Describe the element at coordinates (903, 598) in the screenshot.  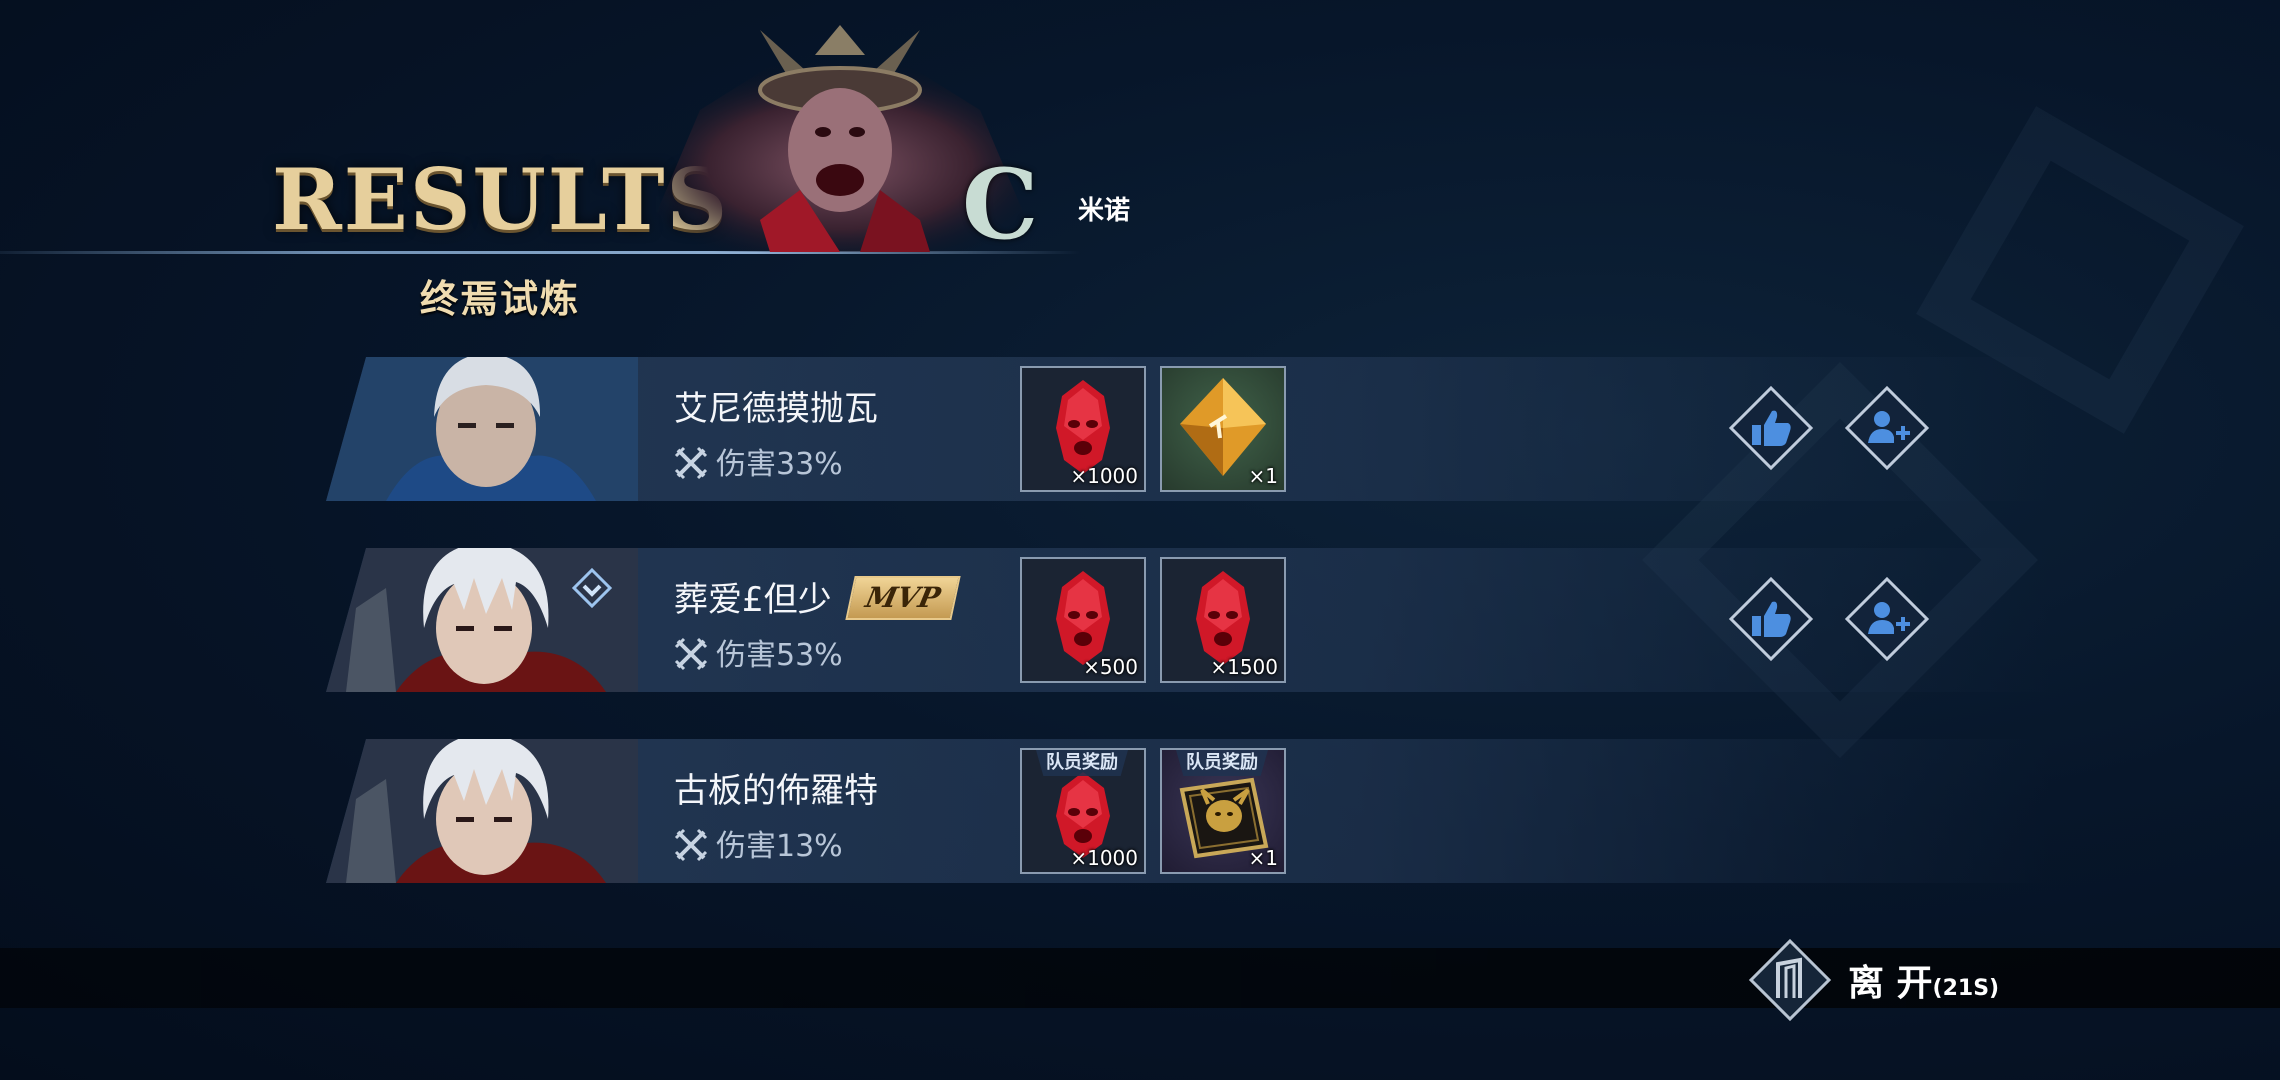
I see `mvp-badge: MVP` at that location.